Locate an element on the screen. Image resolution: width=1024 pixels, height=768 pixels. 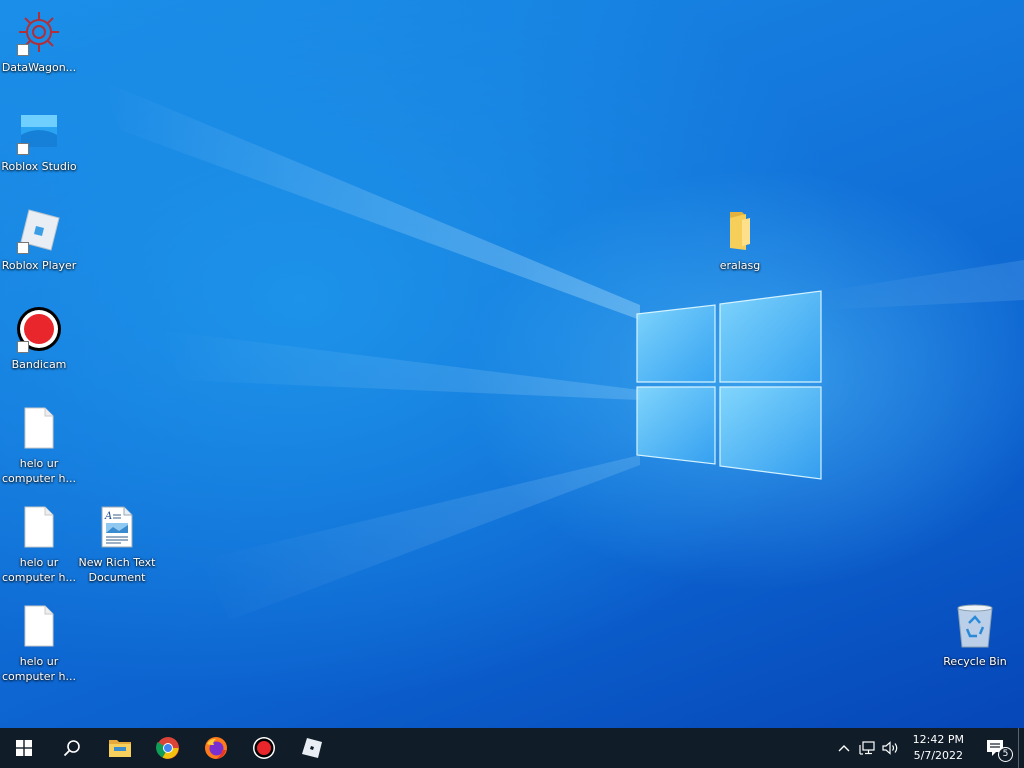
desktop-icon-label: Roblox Player is located at coordinates (39, 265).